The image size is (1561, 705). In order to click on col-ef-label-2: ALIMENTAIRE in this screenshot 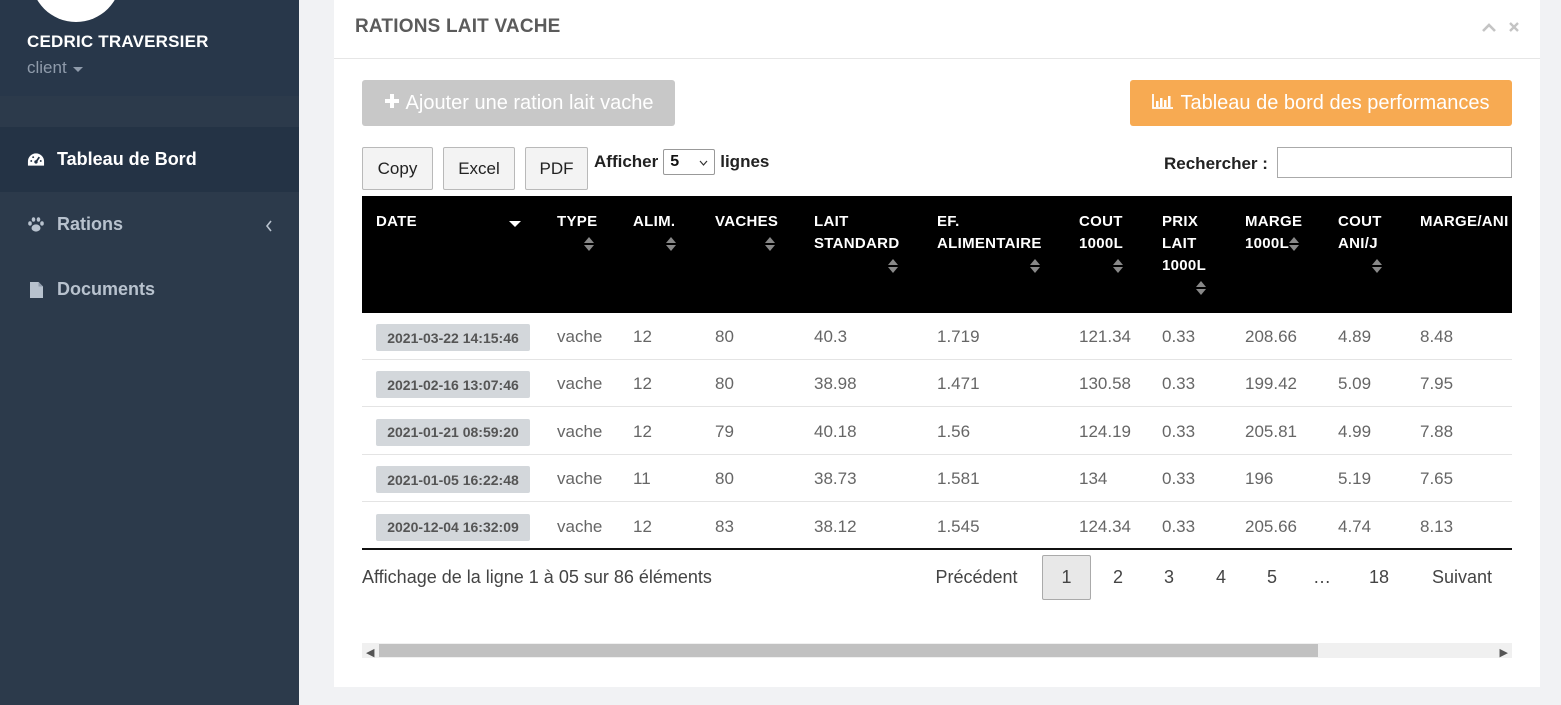, I will do `click(989, 243)`.